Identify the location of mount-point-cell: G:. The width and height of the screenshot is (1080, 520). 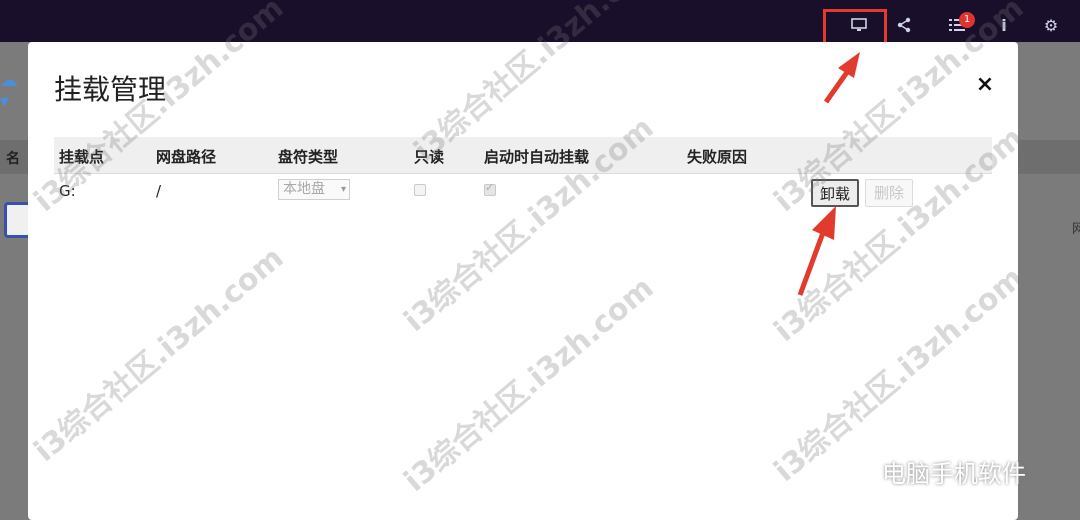
(67, 191).